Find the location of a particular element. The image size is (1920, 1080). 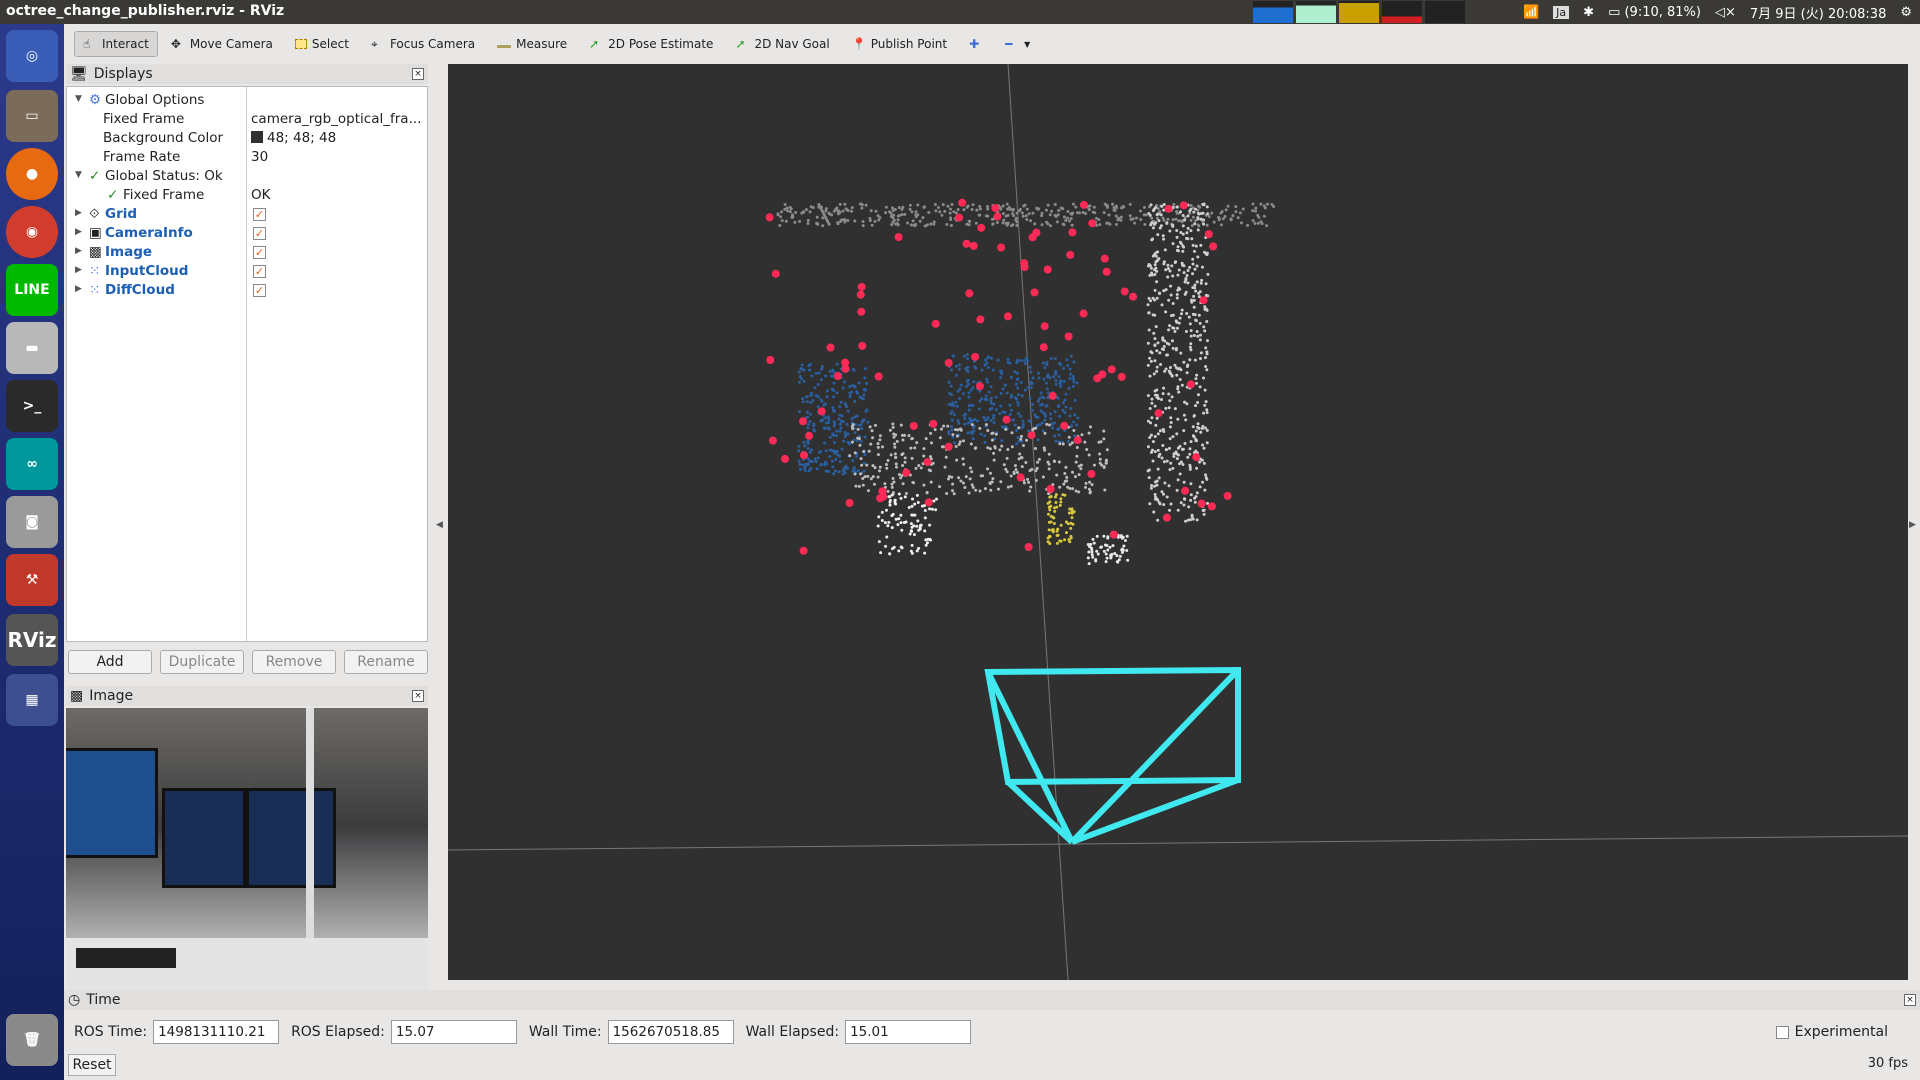

tree-row-fixed-frame-status: ✓ Fixed Frame OK is located at coordinates (247, 195).